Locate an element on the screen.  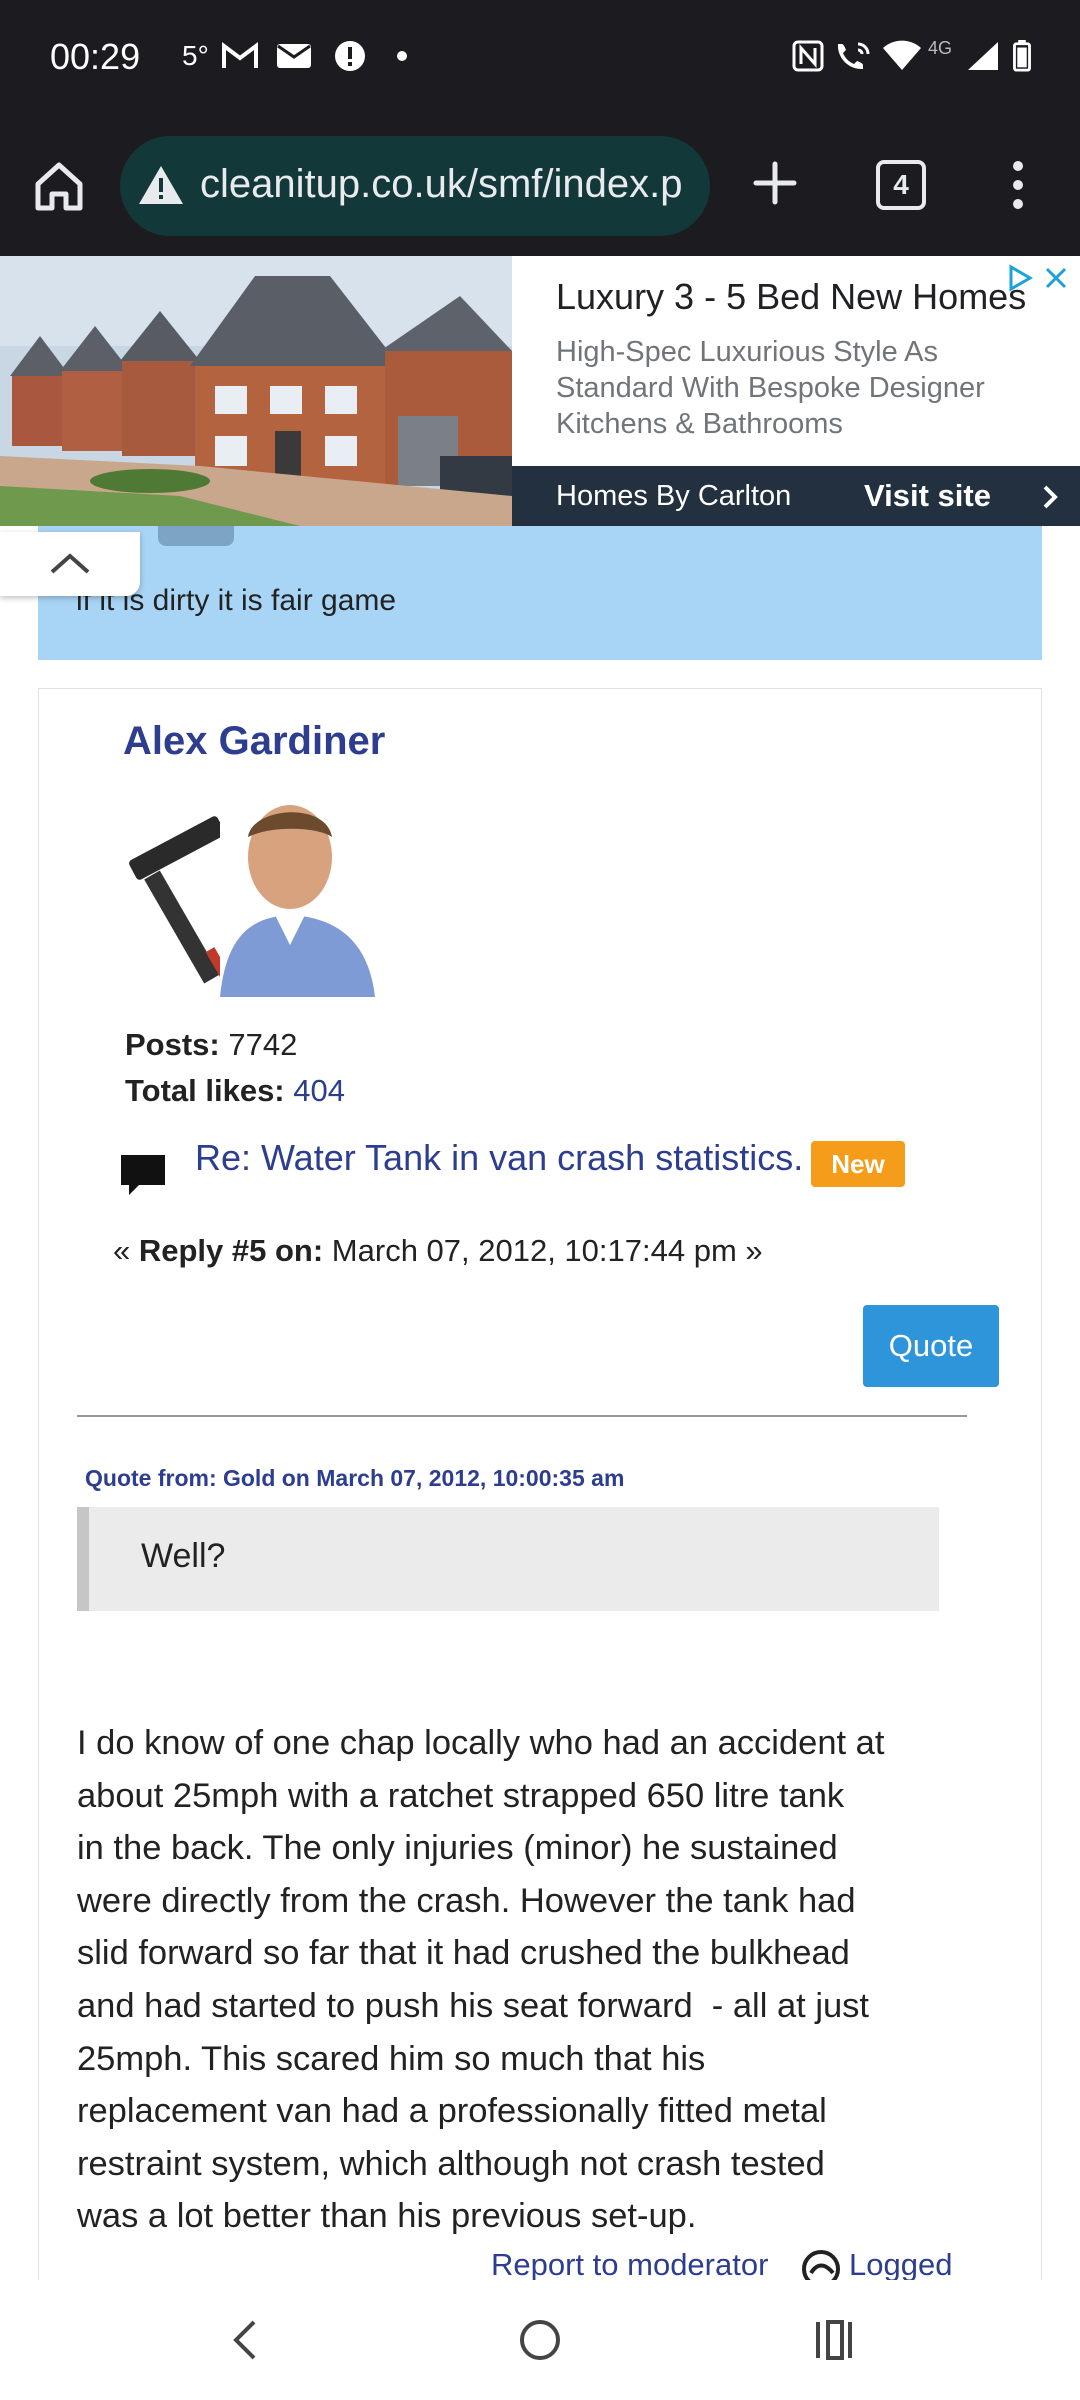
new-tab-icon is located at coordinates (775, 183).